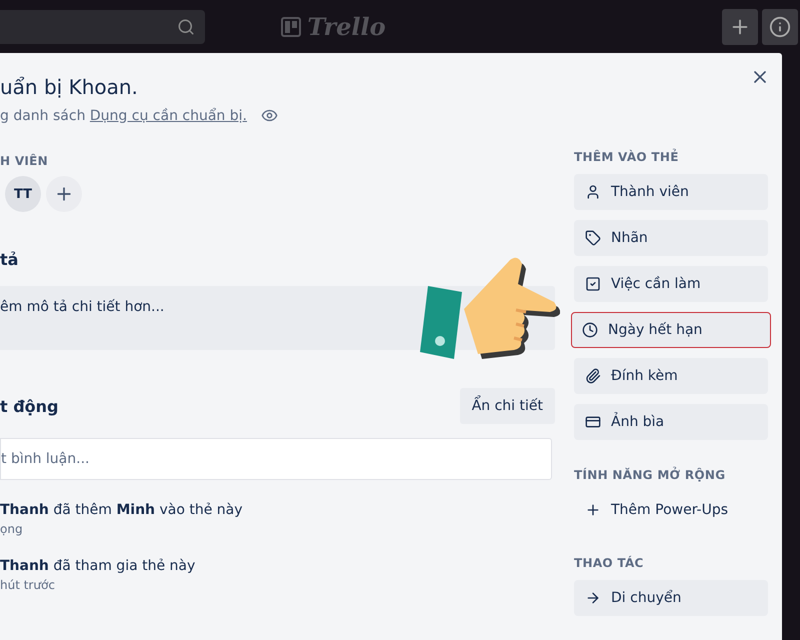  Describe the element at coordinates (740, 26) in the screenshot. I see `add-button` at that location.